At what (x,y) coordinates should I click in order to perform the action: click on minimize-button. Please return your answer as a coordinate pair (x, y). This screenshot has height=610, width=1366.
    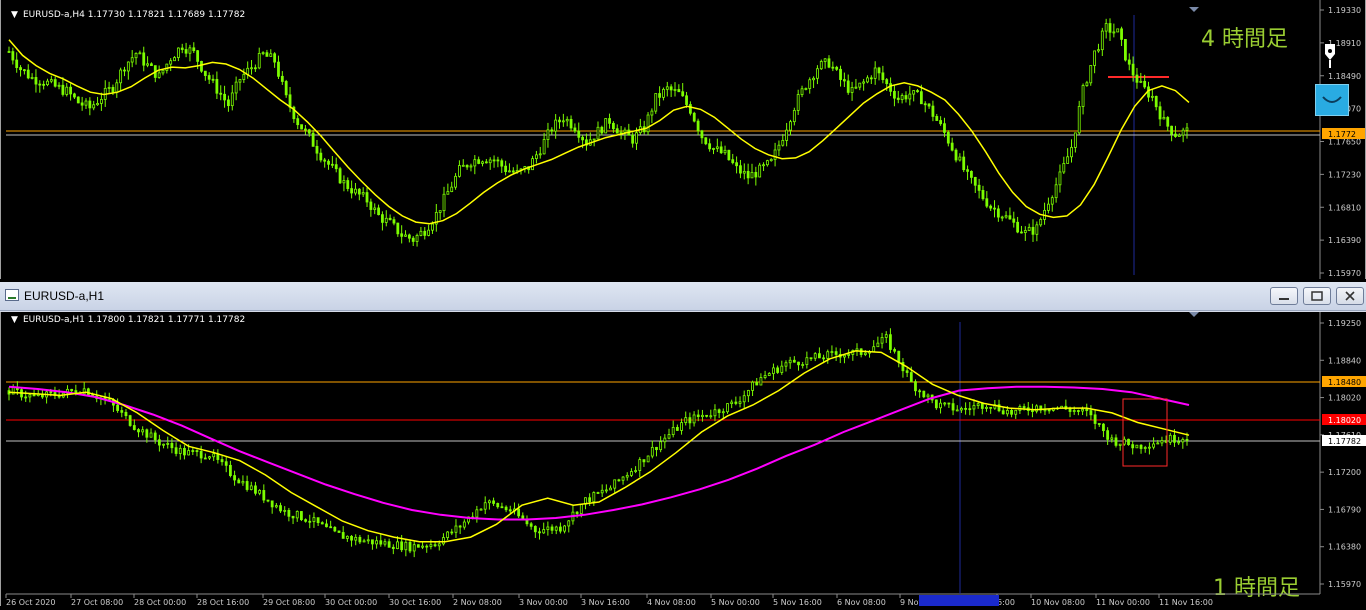
    Looking at the image, I should click on (1284, 296).